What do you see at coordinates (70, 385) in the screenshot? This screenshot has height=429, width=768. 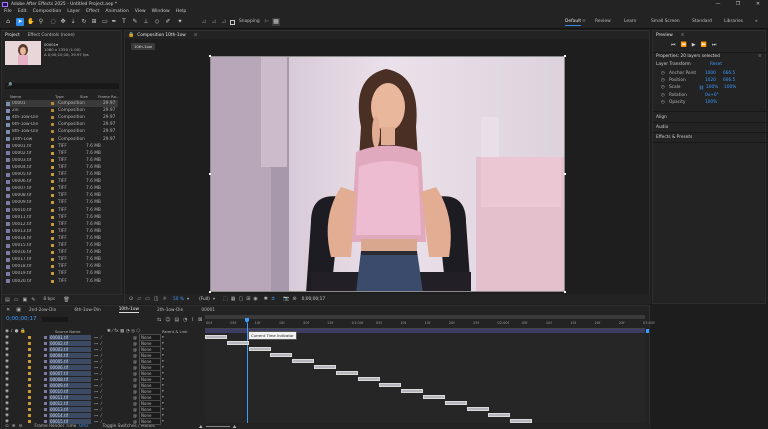 I see `layer-source-name: 00009.tif` at bounding box center [70, 385].